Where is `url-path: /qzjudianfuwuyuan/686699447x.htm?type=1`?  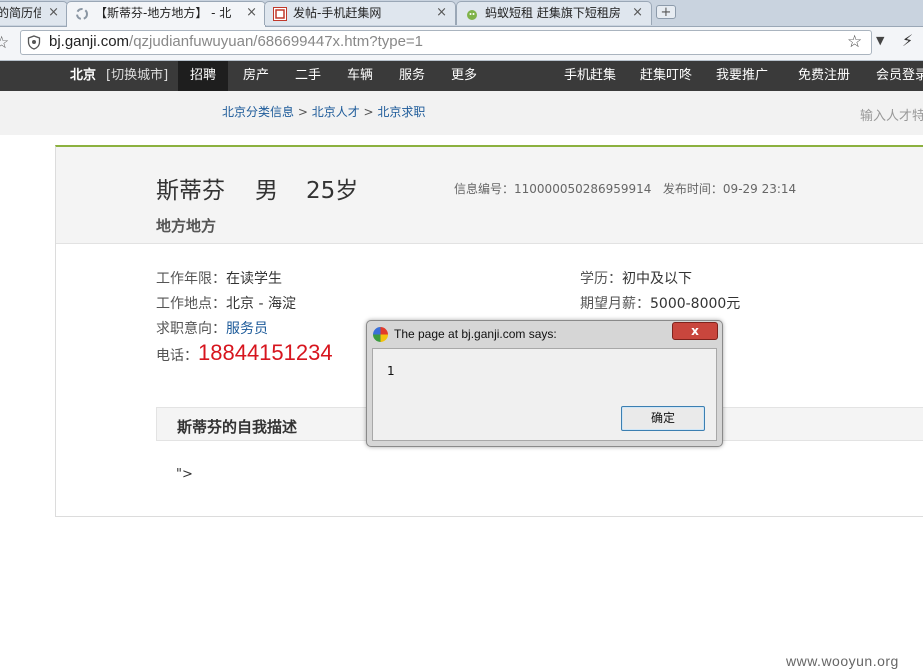 url-path: /qzjudianfuwuyuan/686699447x.htm?type=1 is located at coordinates (276, 41).